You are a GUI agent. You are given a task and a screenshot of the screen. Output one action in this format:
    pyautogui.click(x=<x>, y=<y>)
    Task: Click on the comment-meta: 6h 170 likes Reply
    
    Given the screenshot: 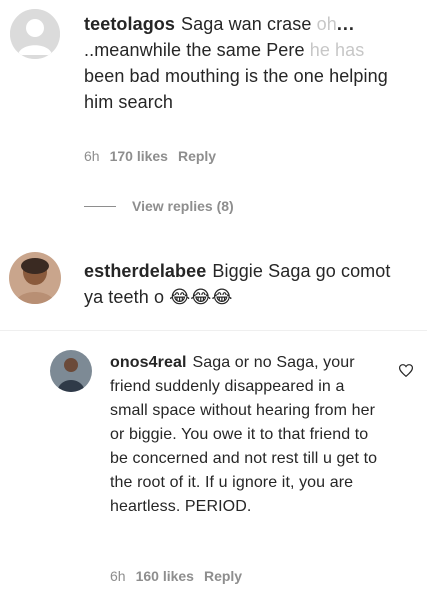 What is the action you would take?
    pyautogui.click(x=150, y=156)
    